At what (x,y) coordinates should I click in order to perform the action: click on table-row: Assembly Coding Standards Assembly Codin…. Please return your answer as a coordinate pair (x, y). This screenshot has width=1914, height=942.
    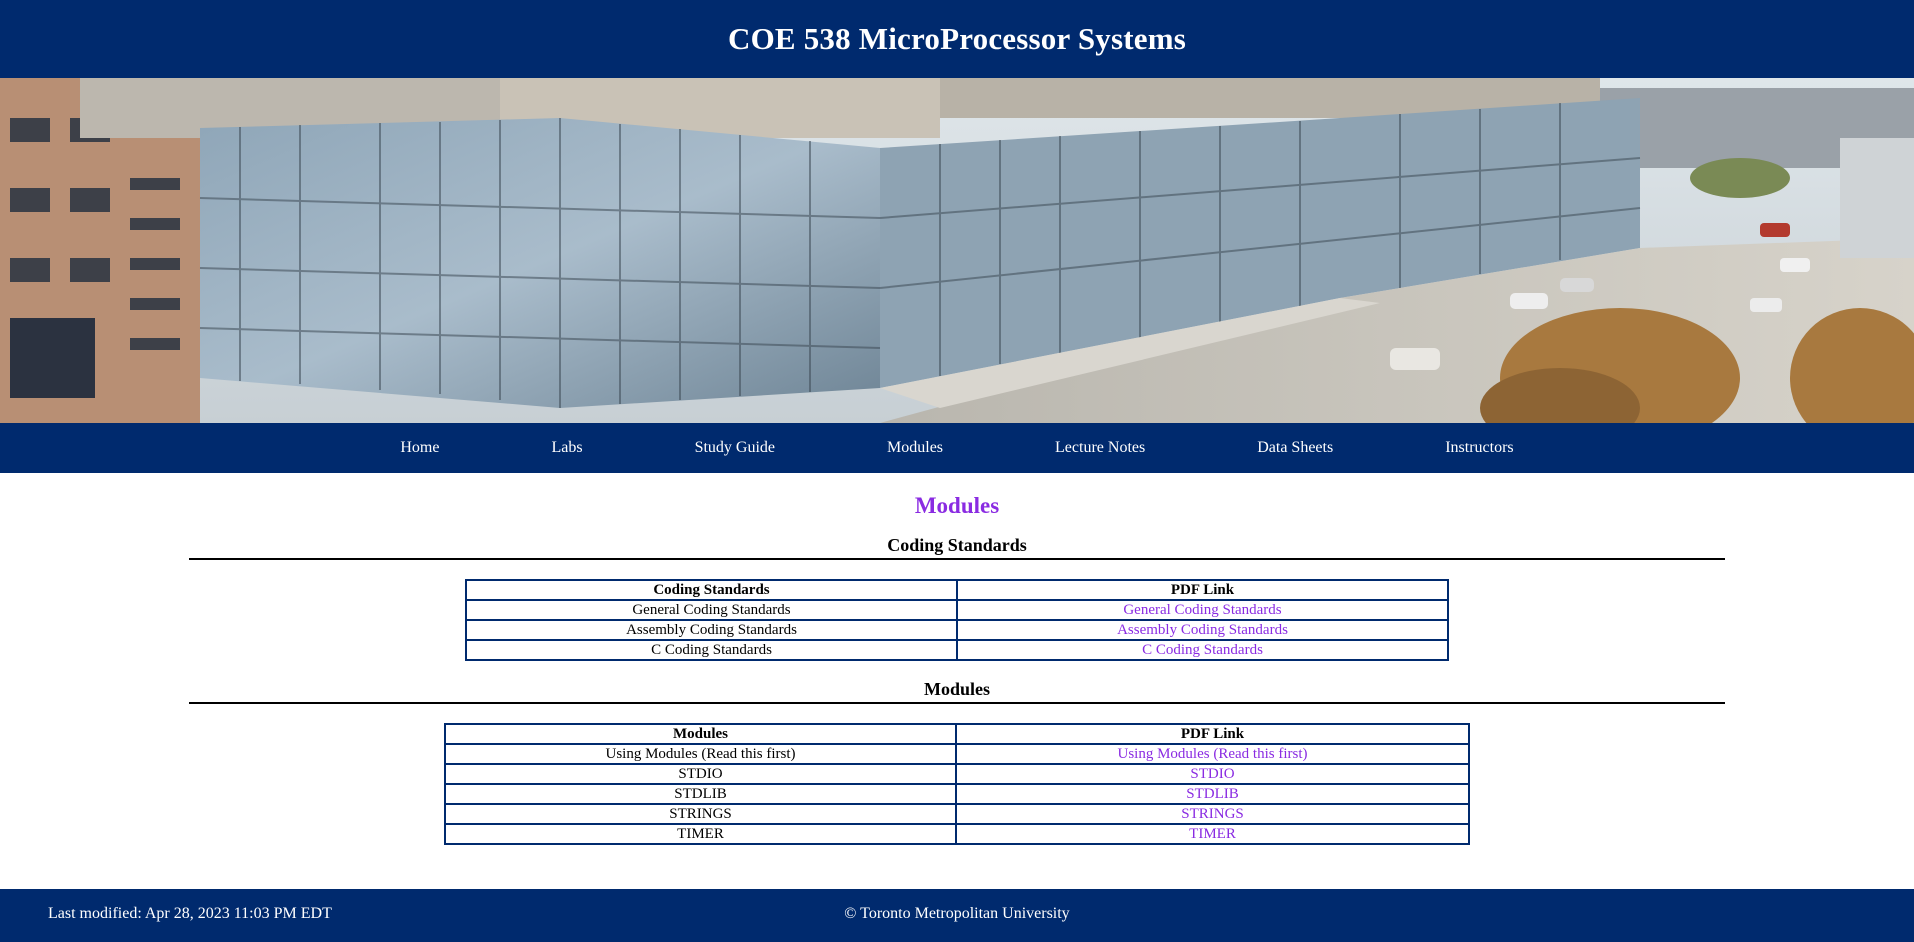
    Looking at the image, I should click on (957, 630).